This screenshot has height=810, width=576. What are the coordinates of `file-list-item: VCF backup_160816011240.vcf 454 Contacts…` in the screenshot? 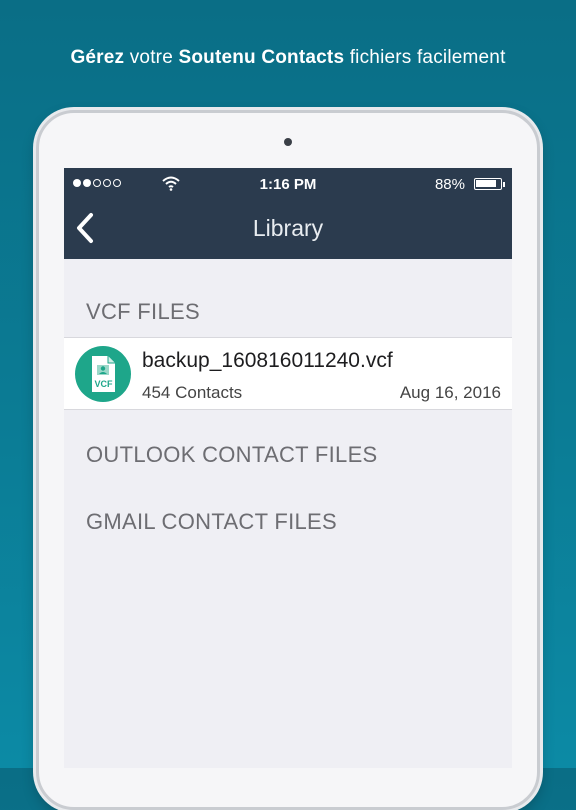 It's located at (288, 373).